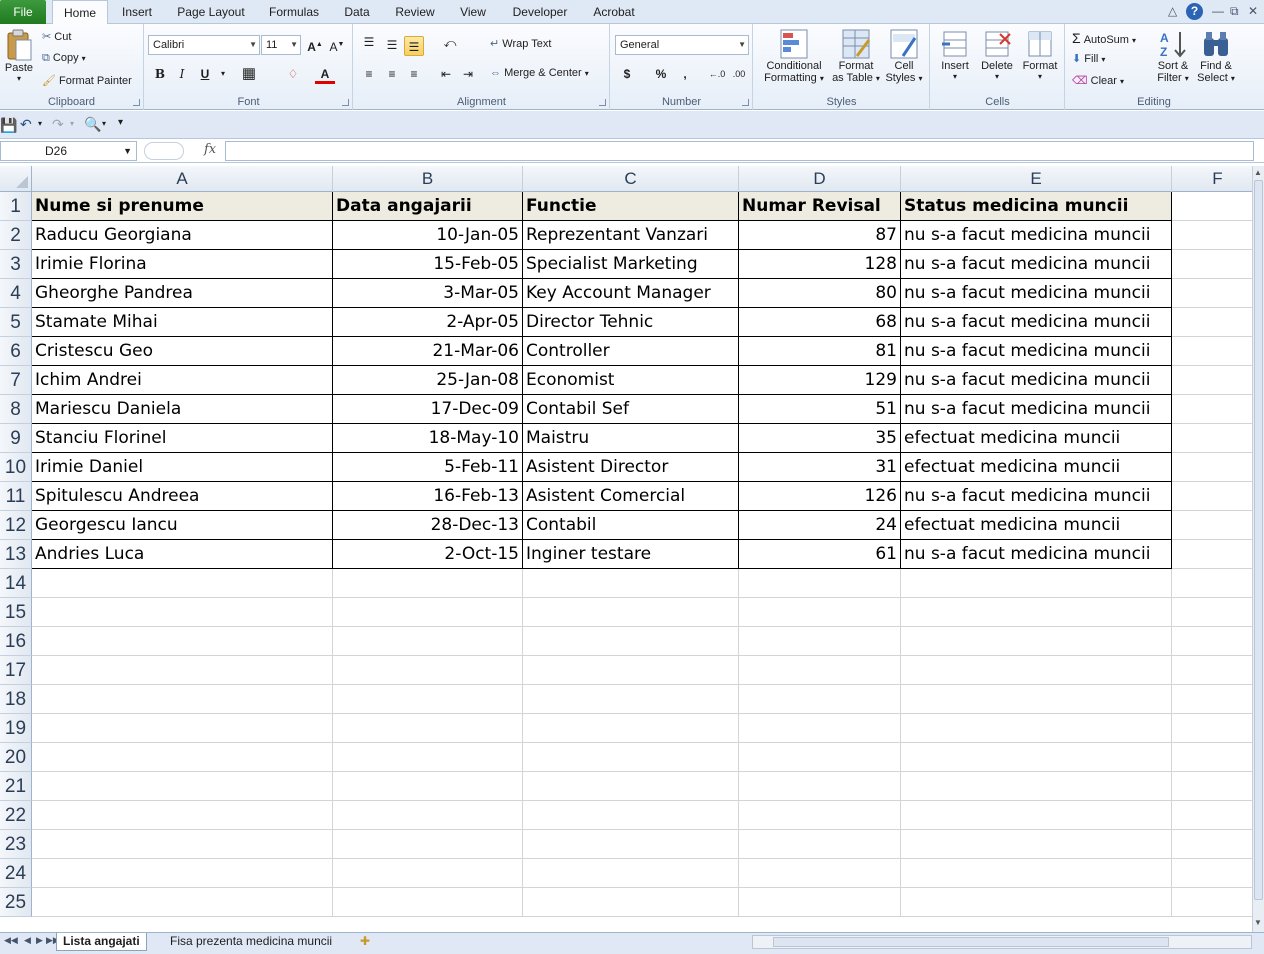  I want to click on column-header-a: A, so click(182, 179).